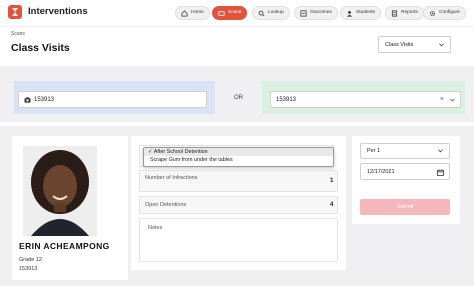  What do you see at coordinates (44, 99) in the screenshot?
I see `student-id-value: 153913` at bounding box center [44, 99].